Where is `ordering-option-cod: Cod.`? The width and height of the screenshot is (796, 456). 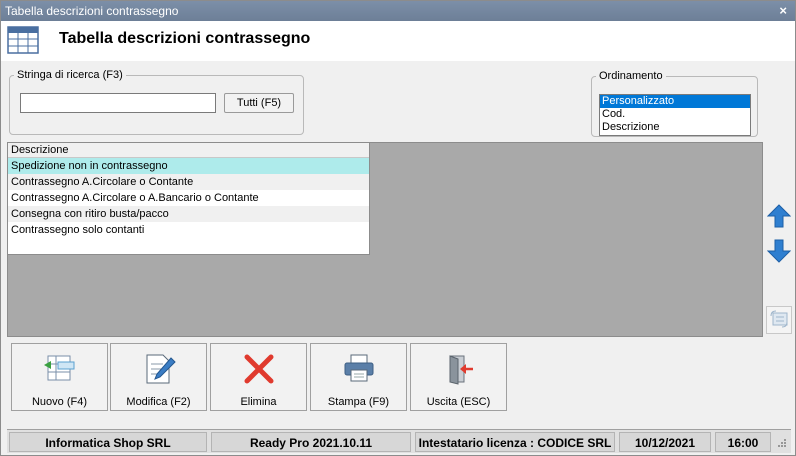
ordering-option-cod: Cod. is located at coordinates (675, 114).